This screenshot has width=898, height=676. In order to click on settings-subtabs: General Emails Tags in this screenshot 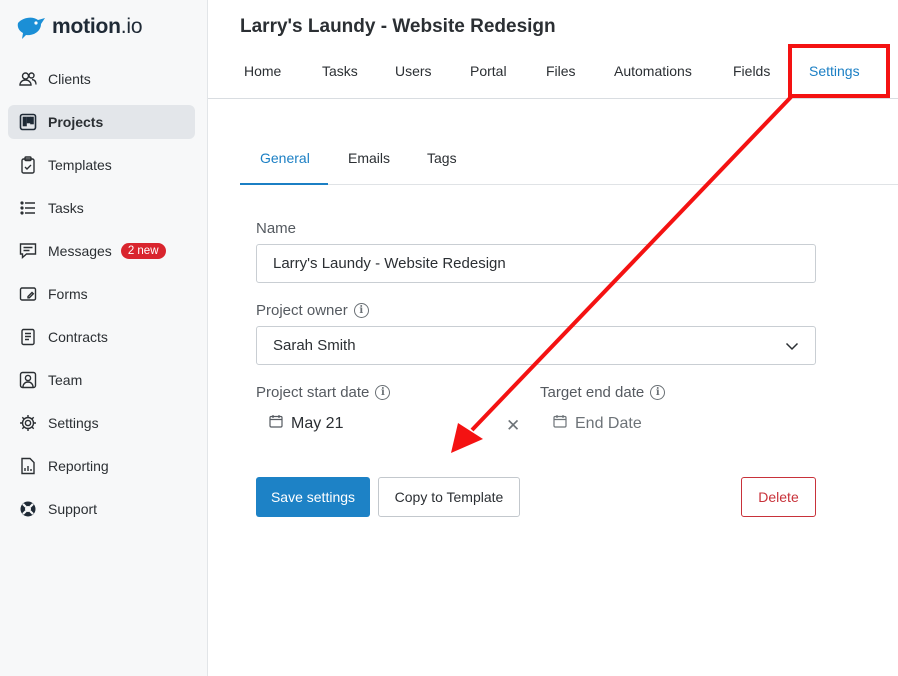, I will do `click(569, 160)`.